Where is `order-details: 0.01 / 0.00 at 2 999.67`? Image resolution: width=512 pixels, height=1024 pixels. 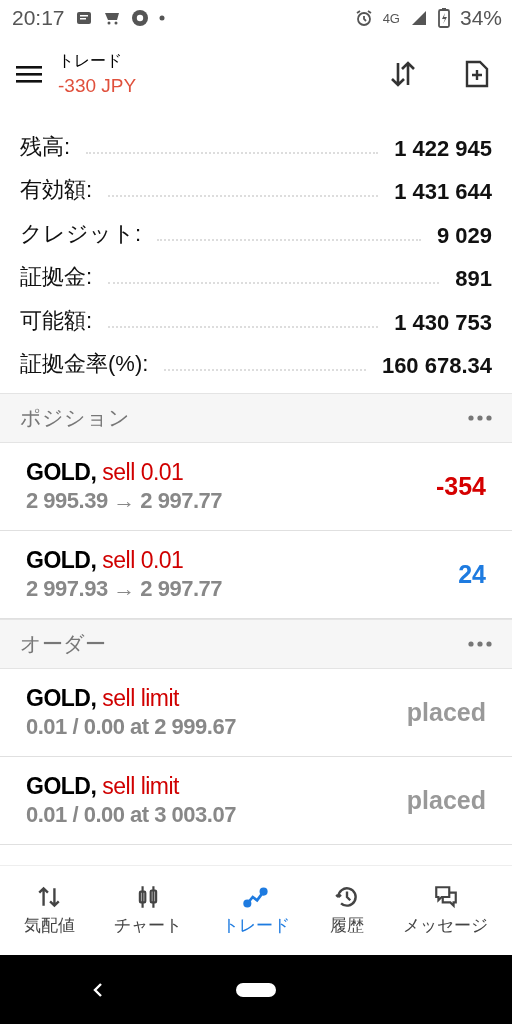 order-details: 0.01 / 0.00 at 2 999.67 is located at coordinates (131, 727).